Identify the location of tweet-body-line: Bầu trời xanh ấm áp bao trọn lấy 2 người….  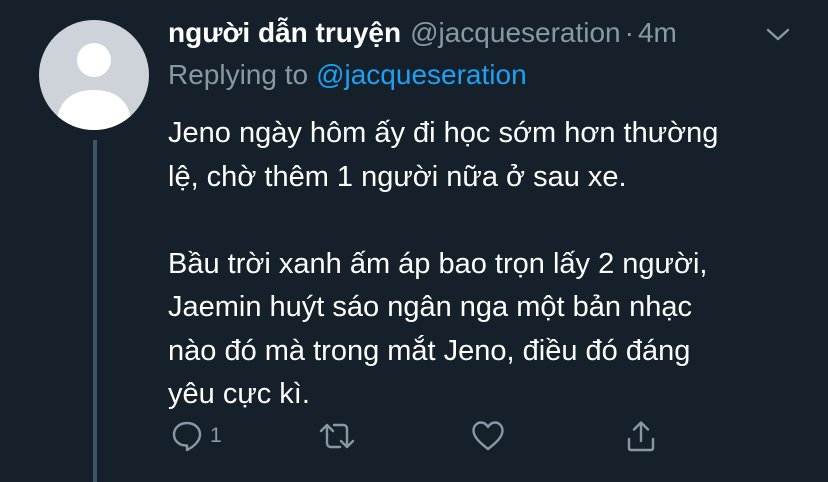
(438, 263).